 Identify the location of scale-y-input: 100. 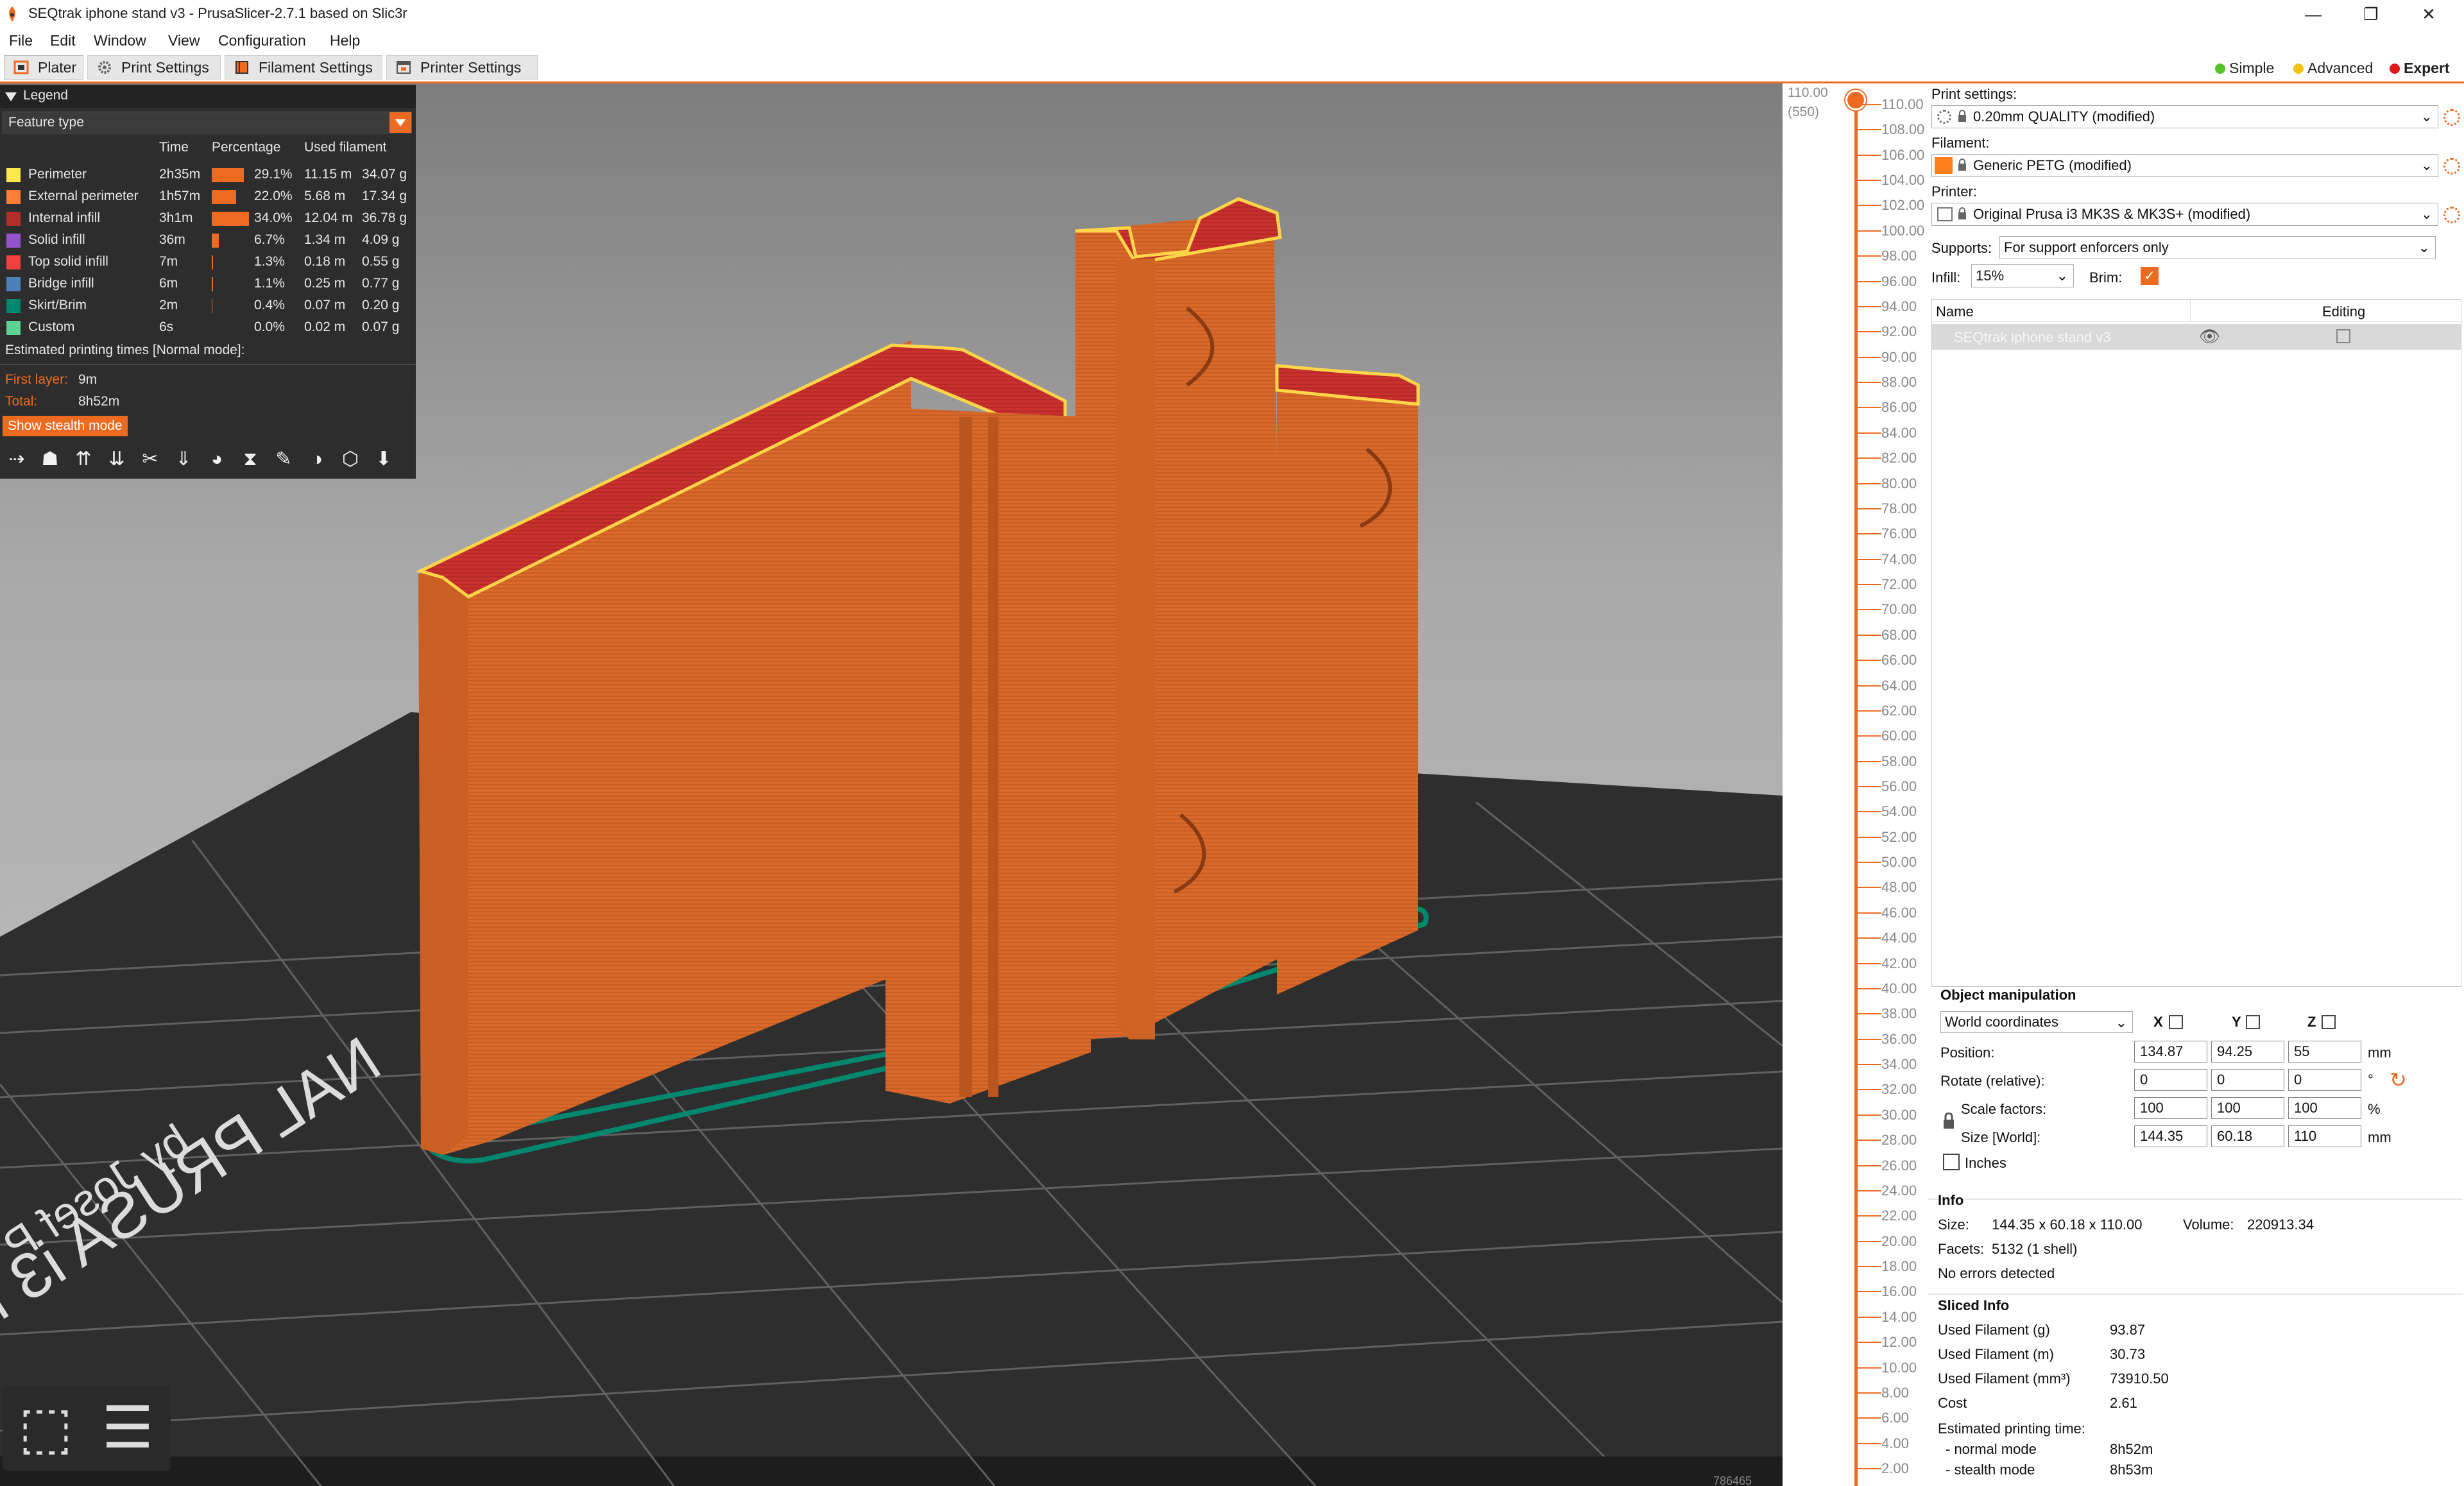
(2248, 1108).